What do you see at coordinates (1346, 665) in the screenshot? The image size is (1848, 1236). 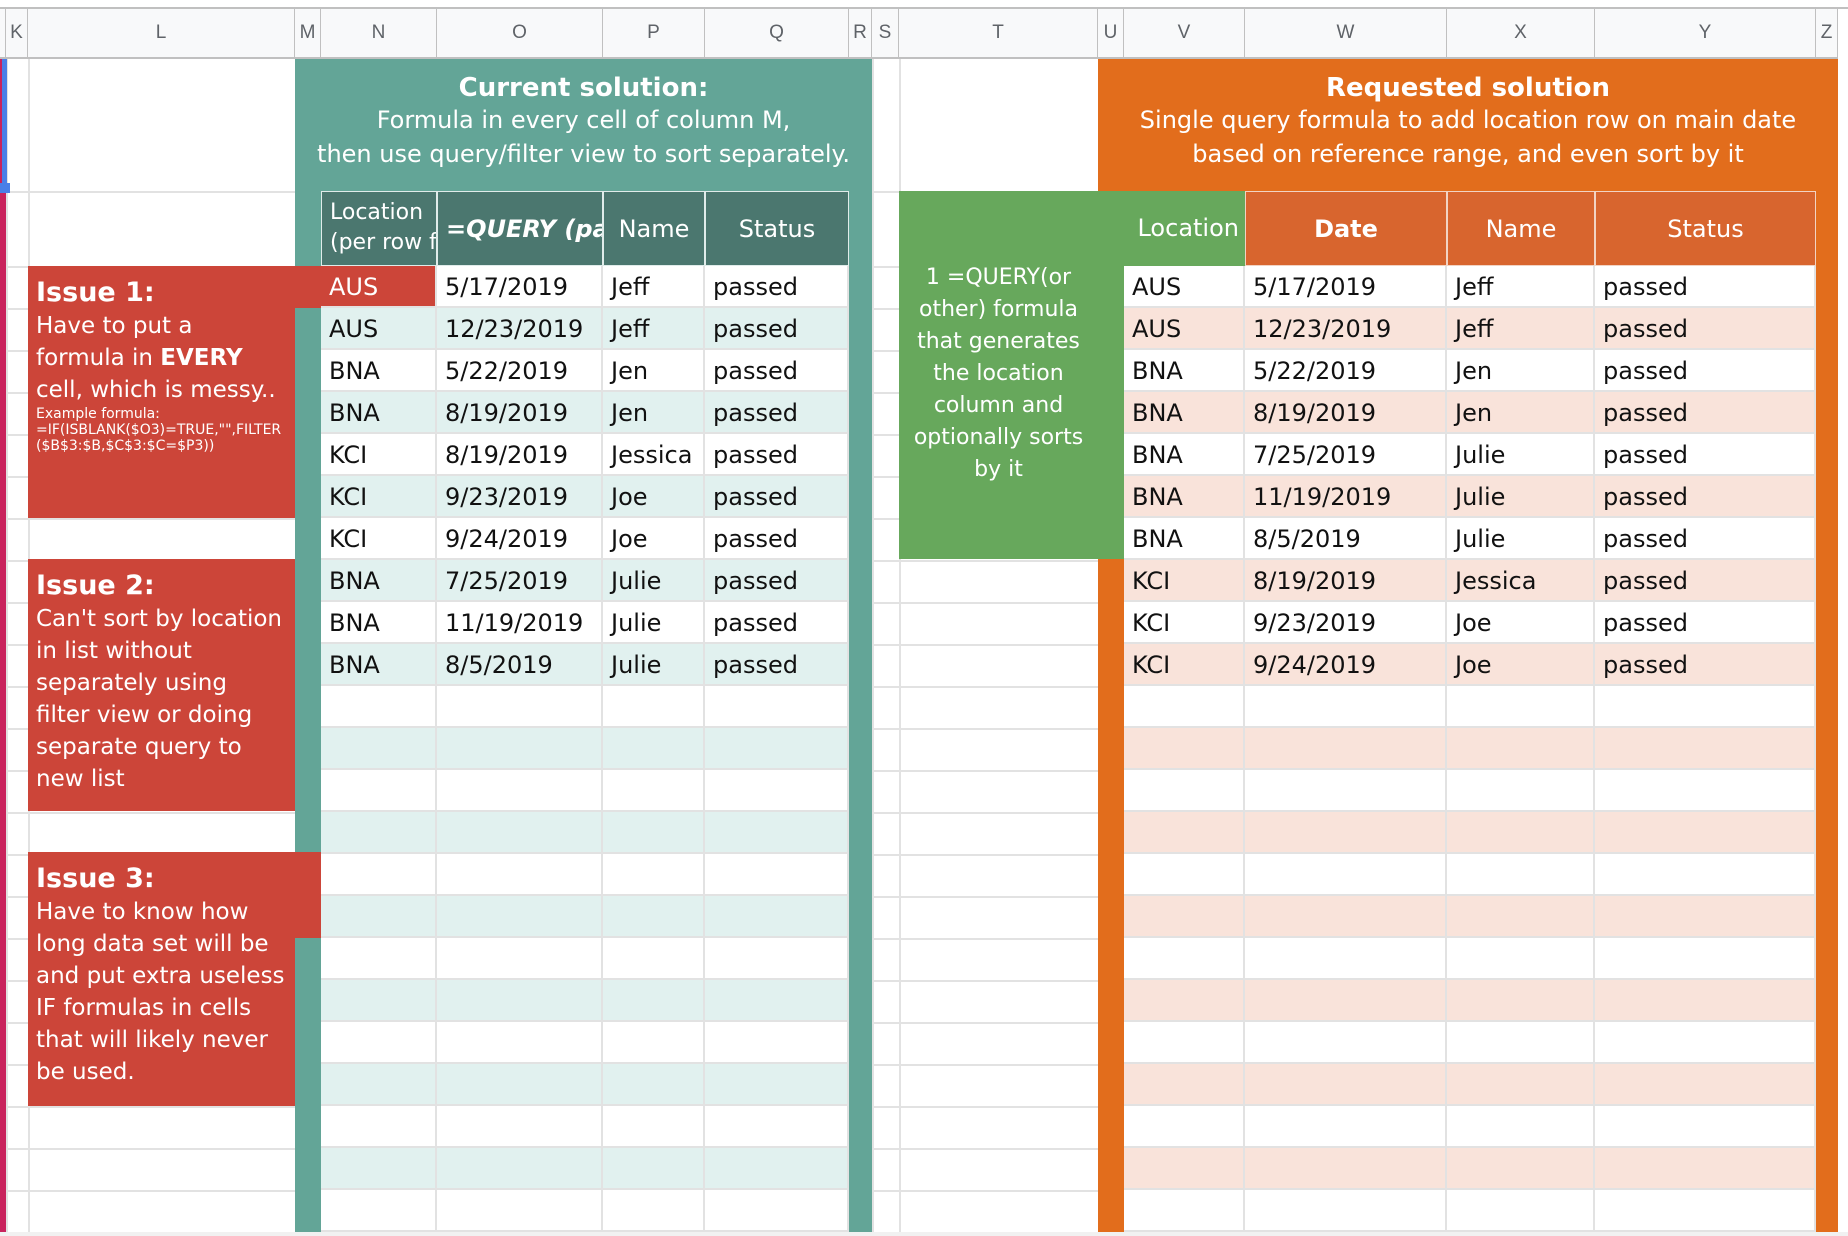 I see `requested-table-cell: 9/24/2019` at bounding box center [1346, 665].